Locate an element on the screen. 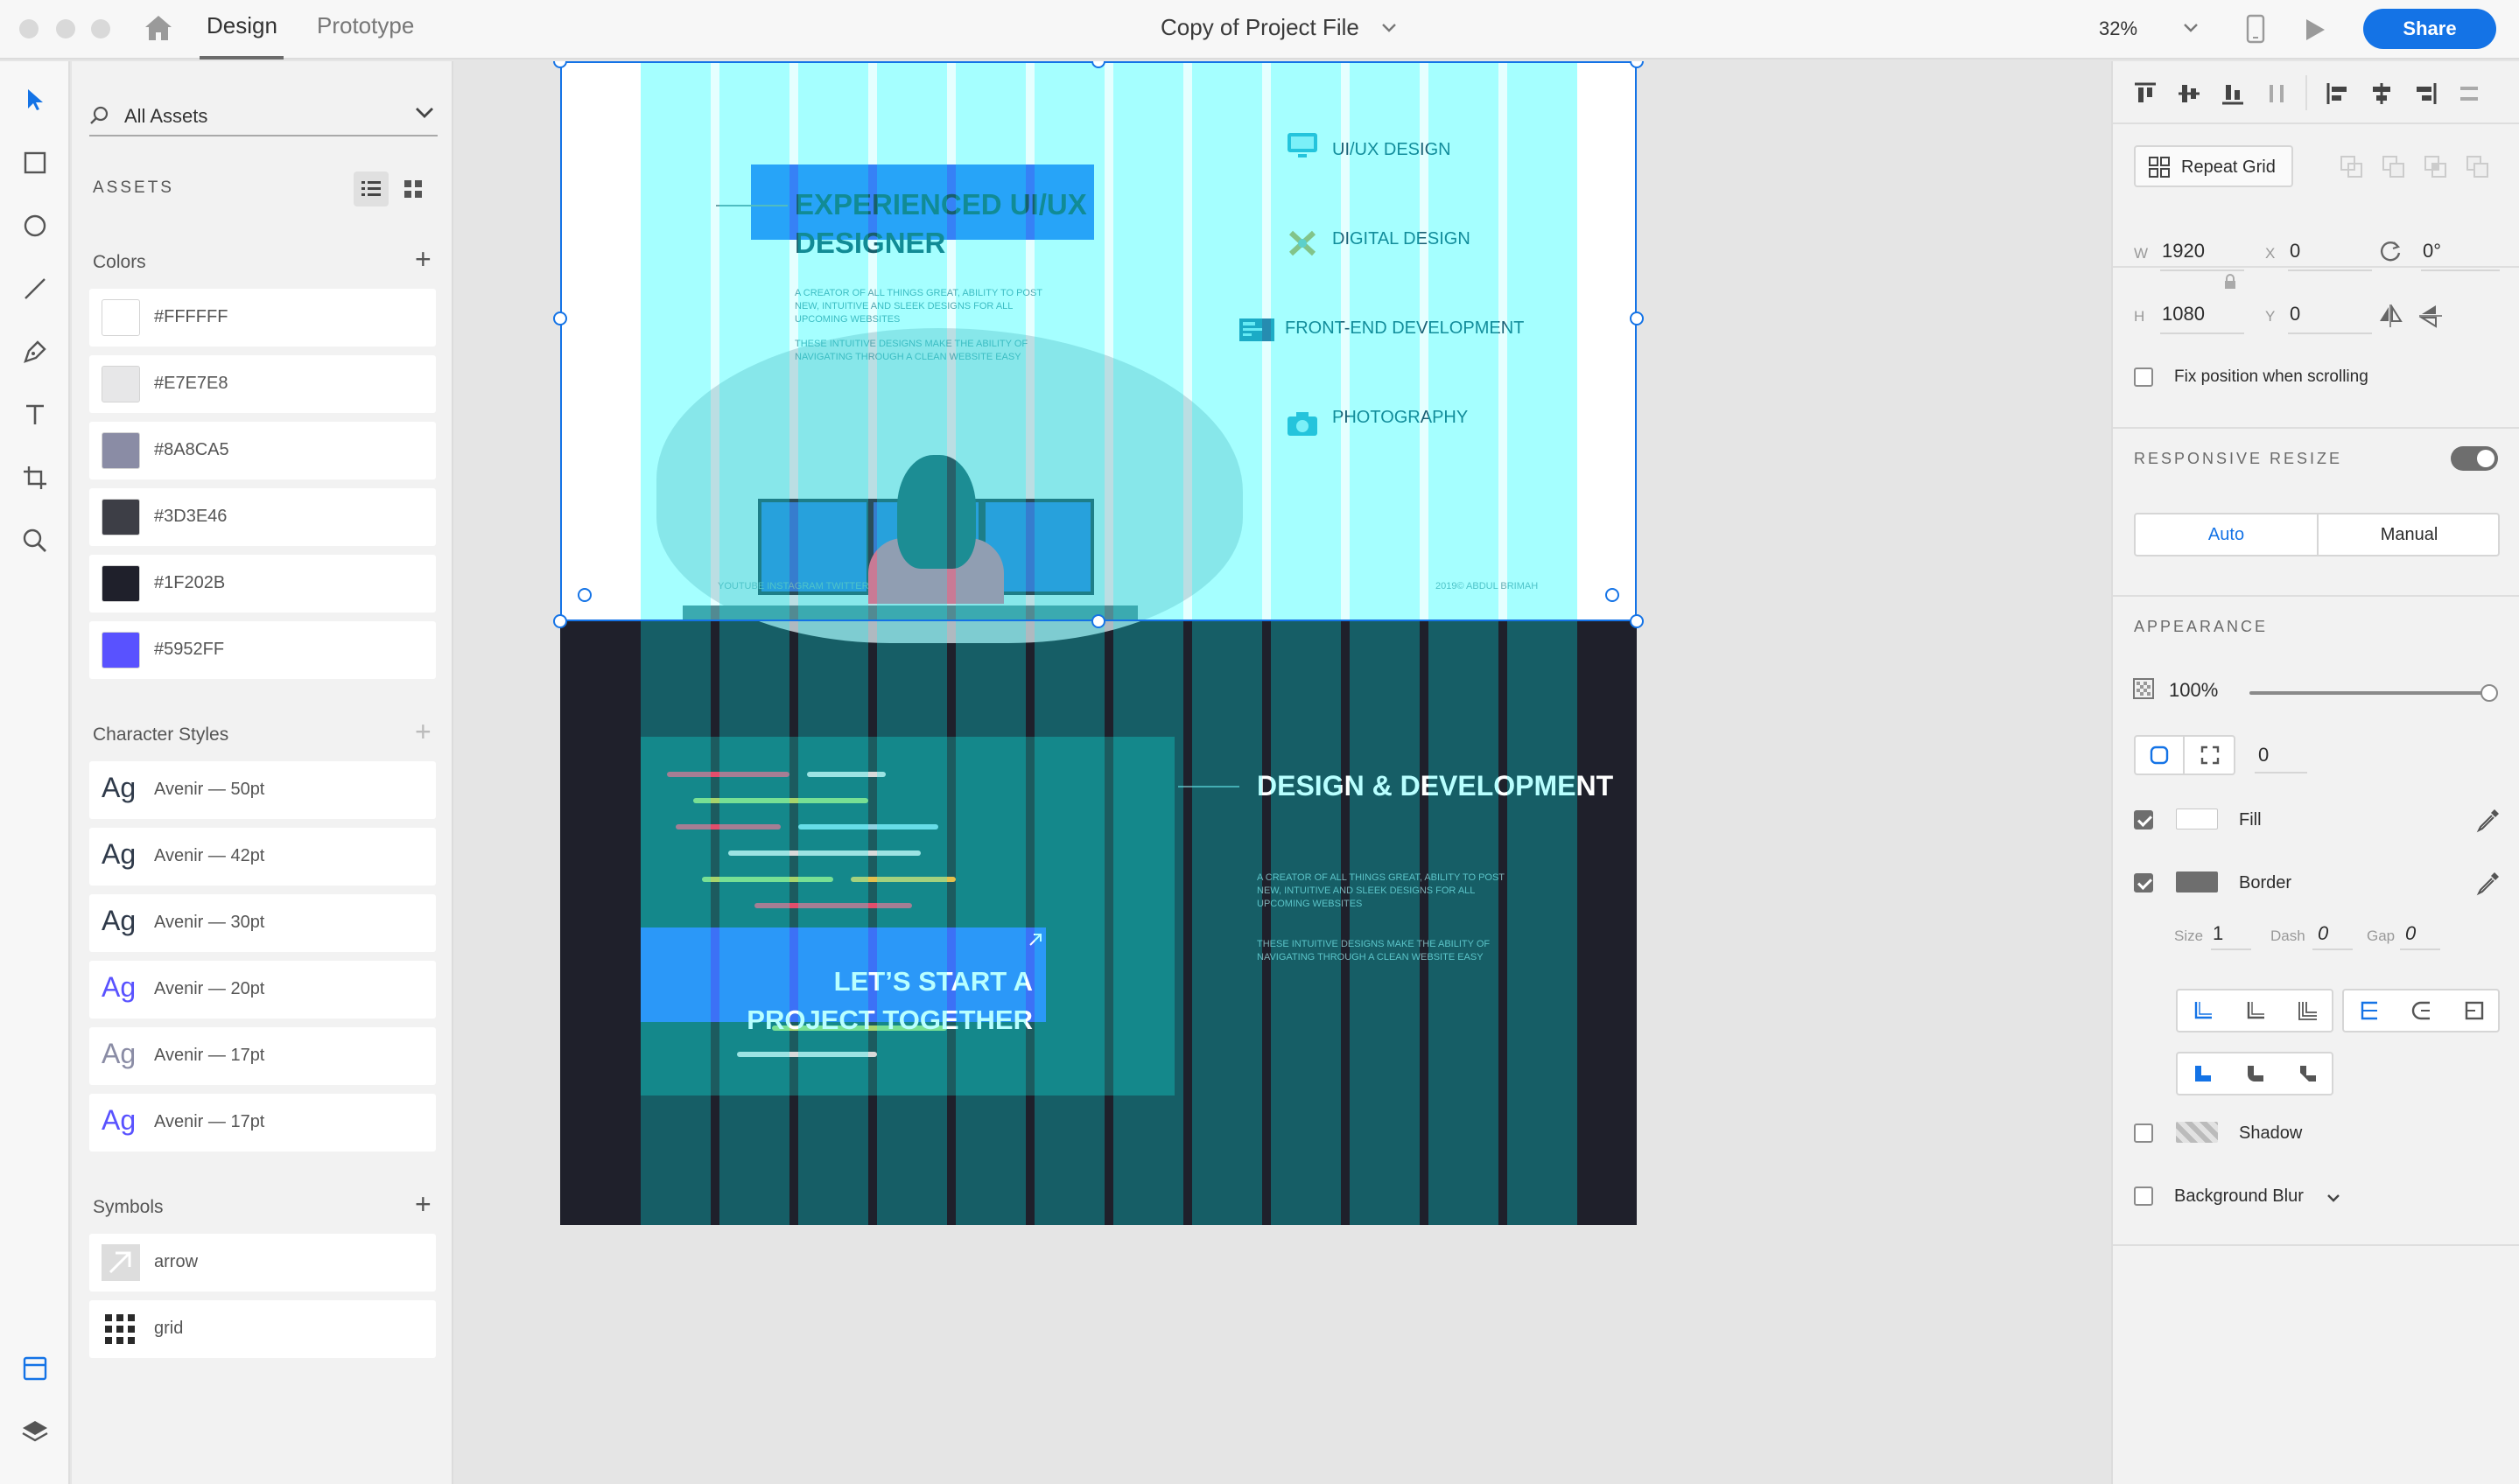 This screenshot has width=2519, height=1484. rotation-field: 0° is located at coordinates (2432, 251).